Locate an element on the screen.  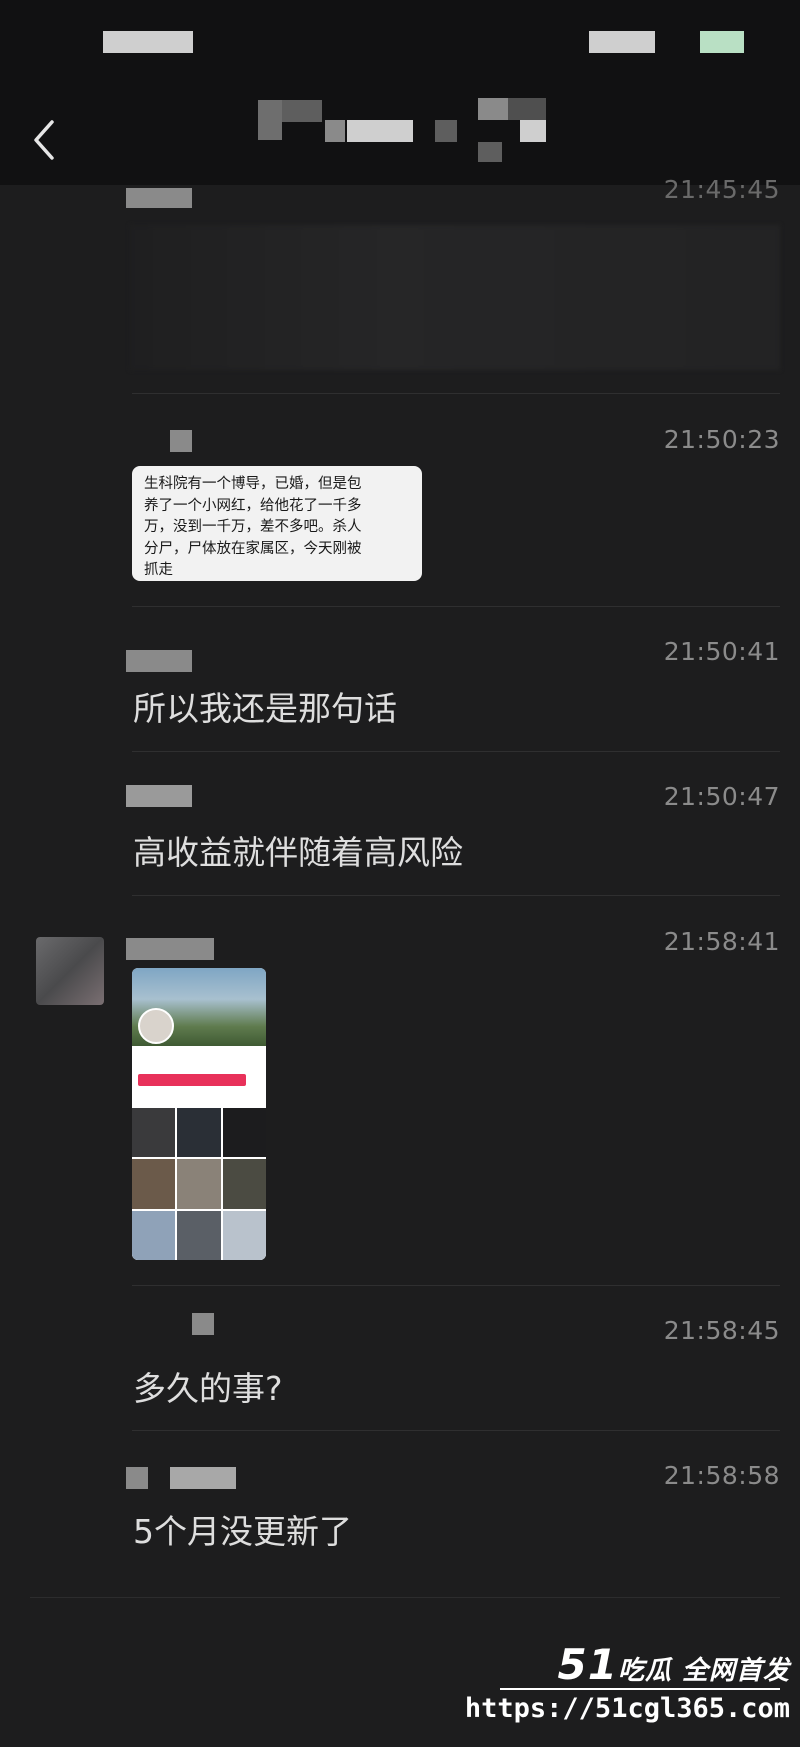
image-attachment is located at coordinates (199, 1114).